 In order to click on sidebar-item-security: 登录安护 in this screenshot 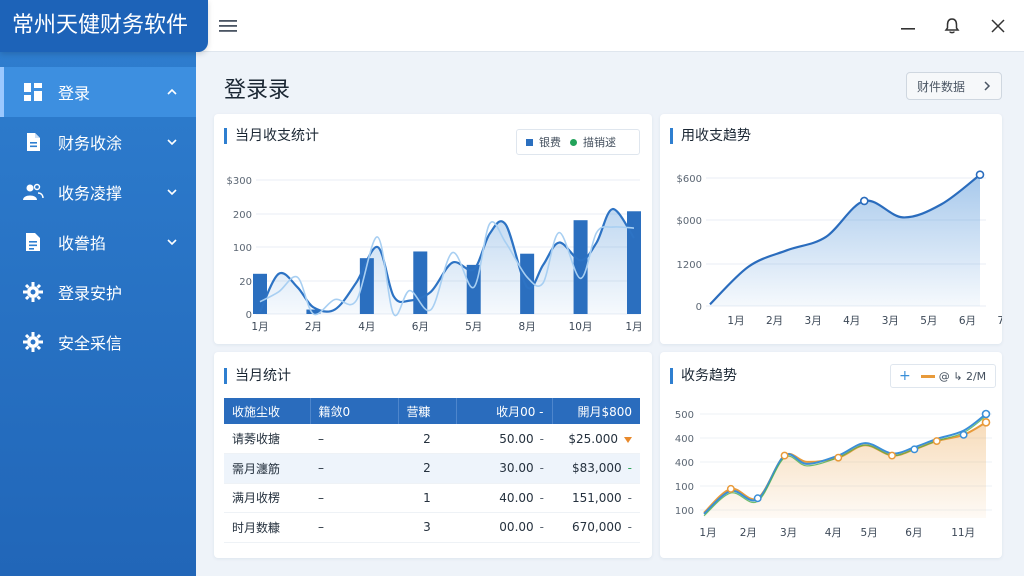, I will do `click(98, 292)`.